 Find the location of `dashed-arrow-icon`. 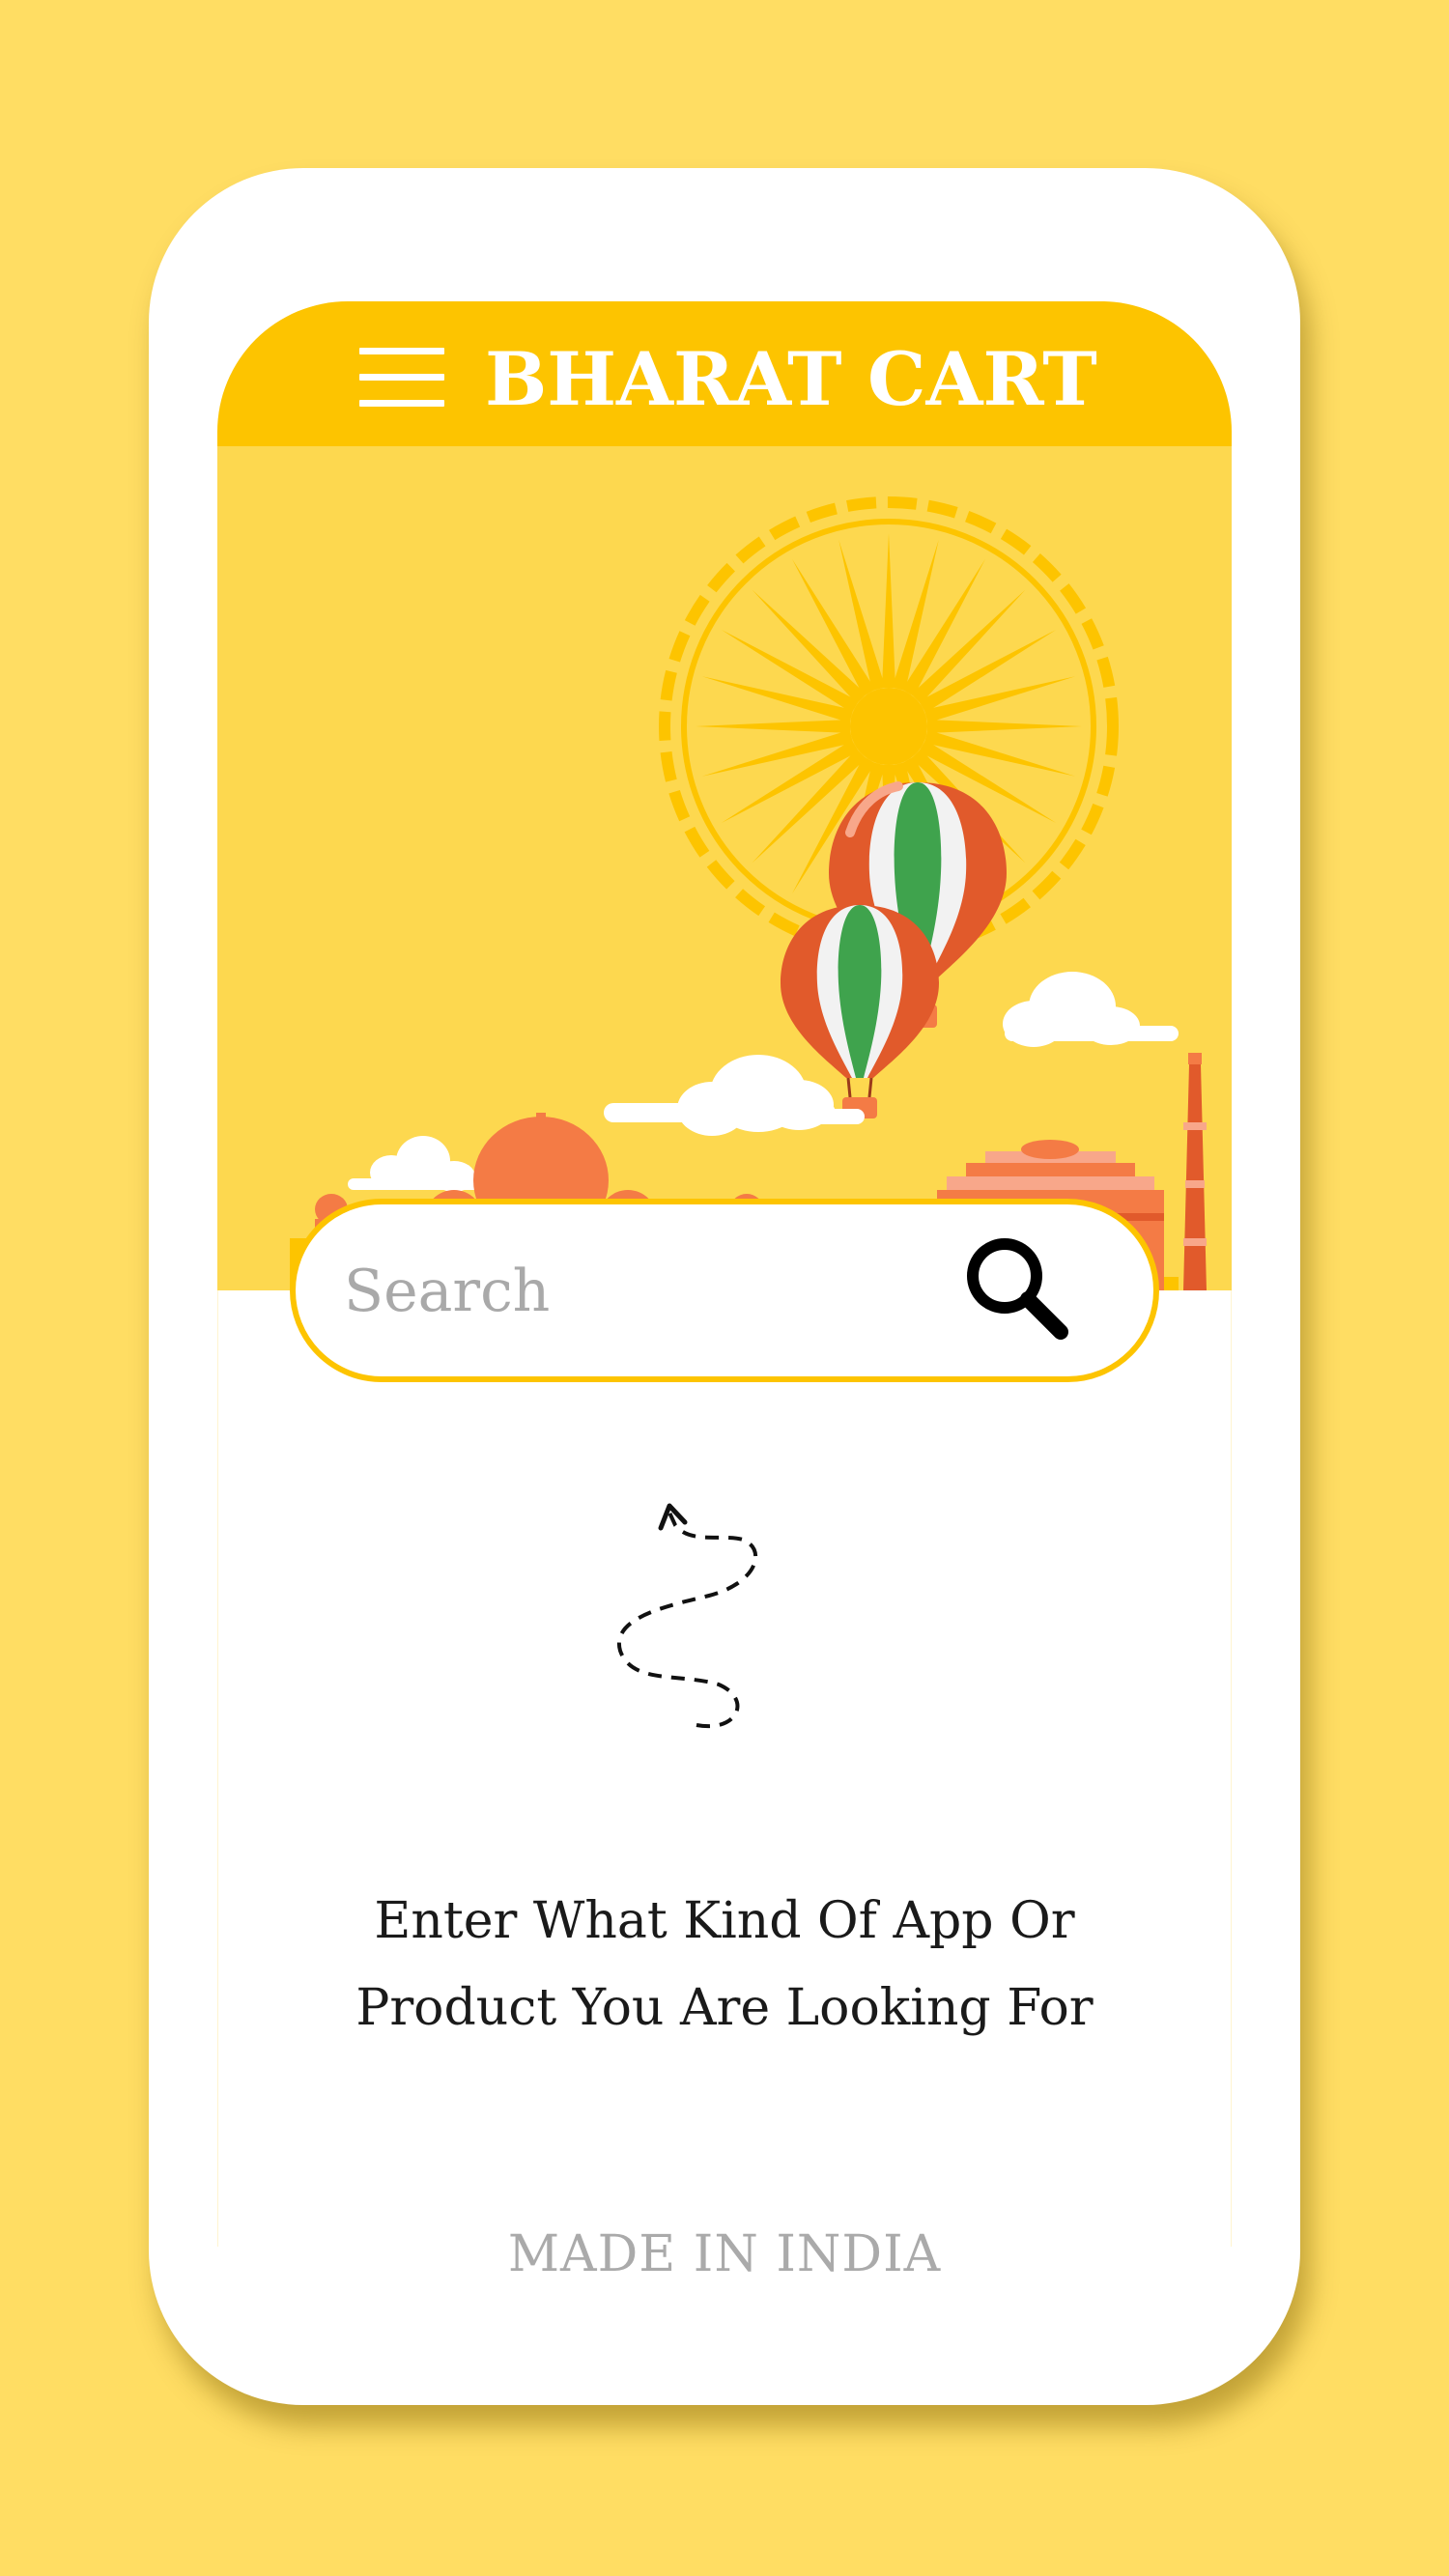

dashed-arrow-icon is located at coordinates (709, 1595).